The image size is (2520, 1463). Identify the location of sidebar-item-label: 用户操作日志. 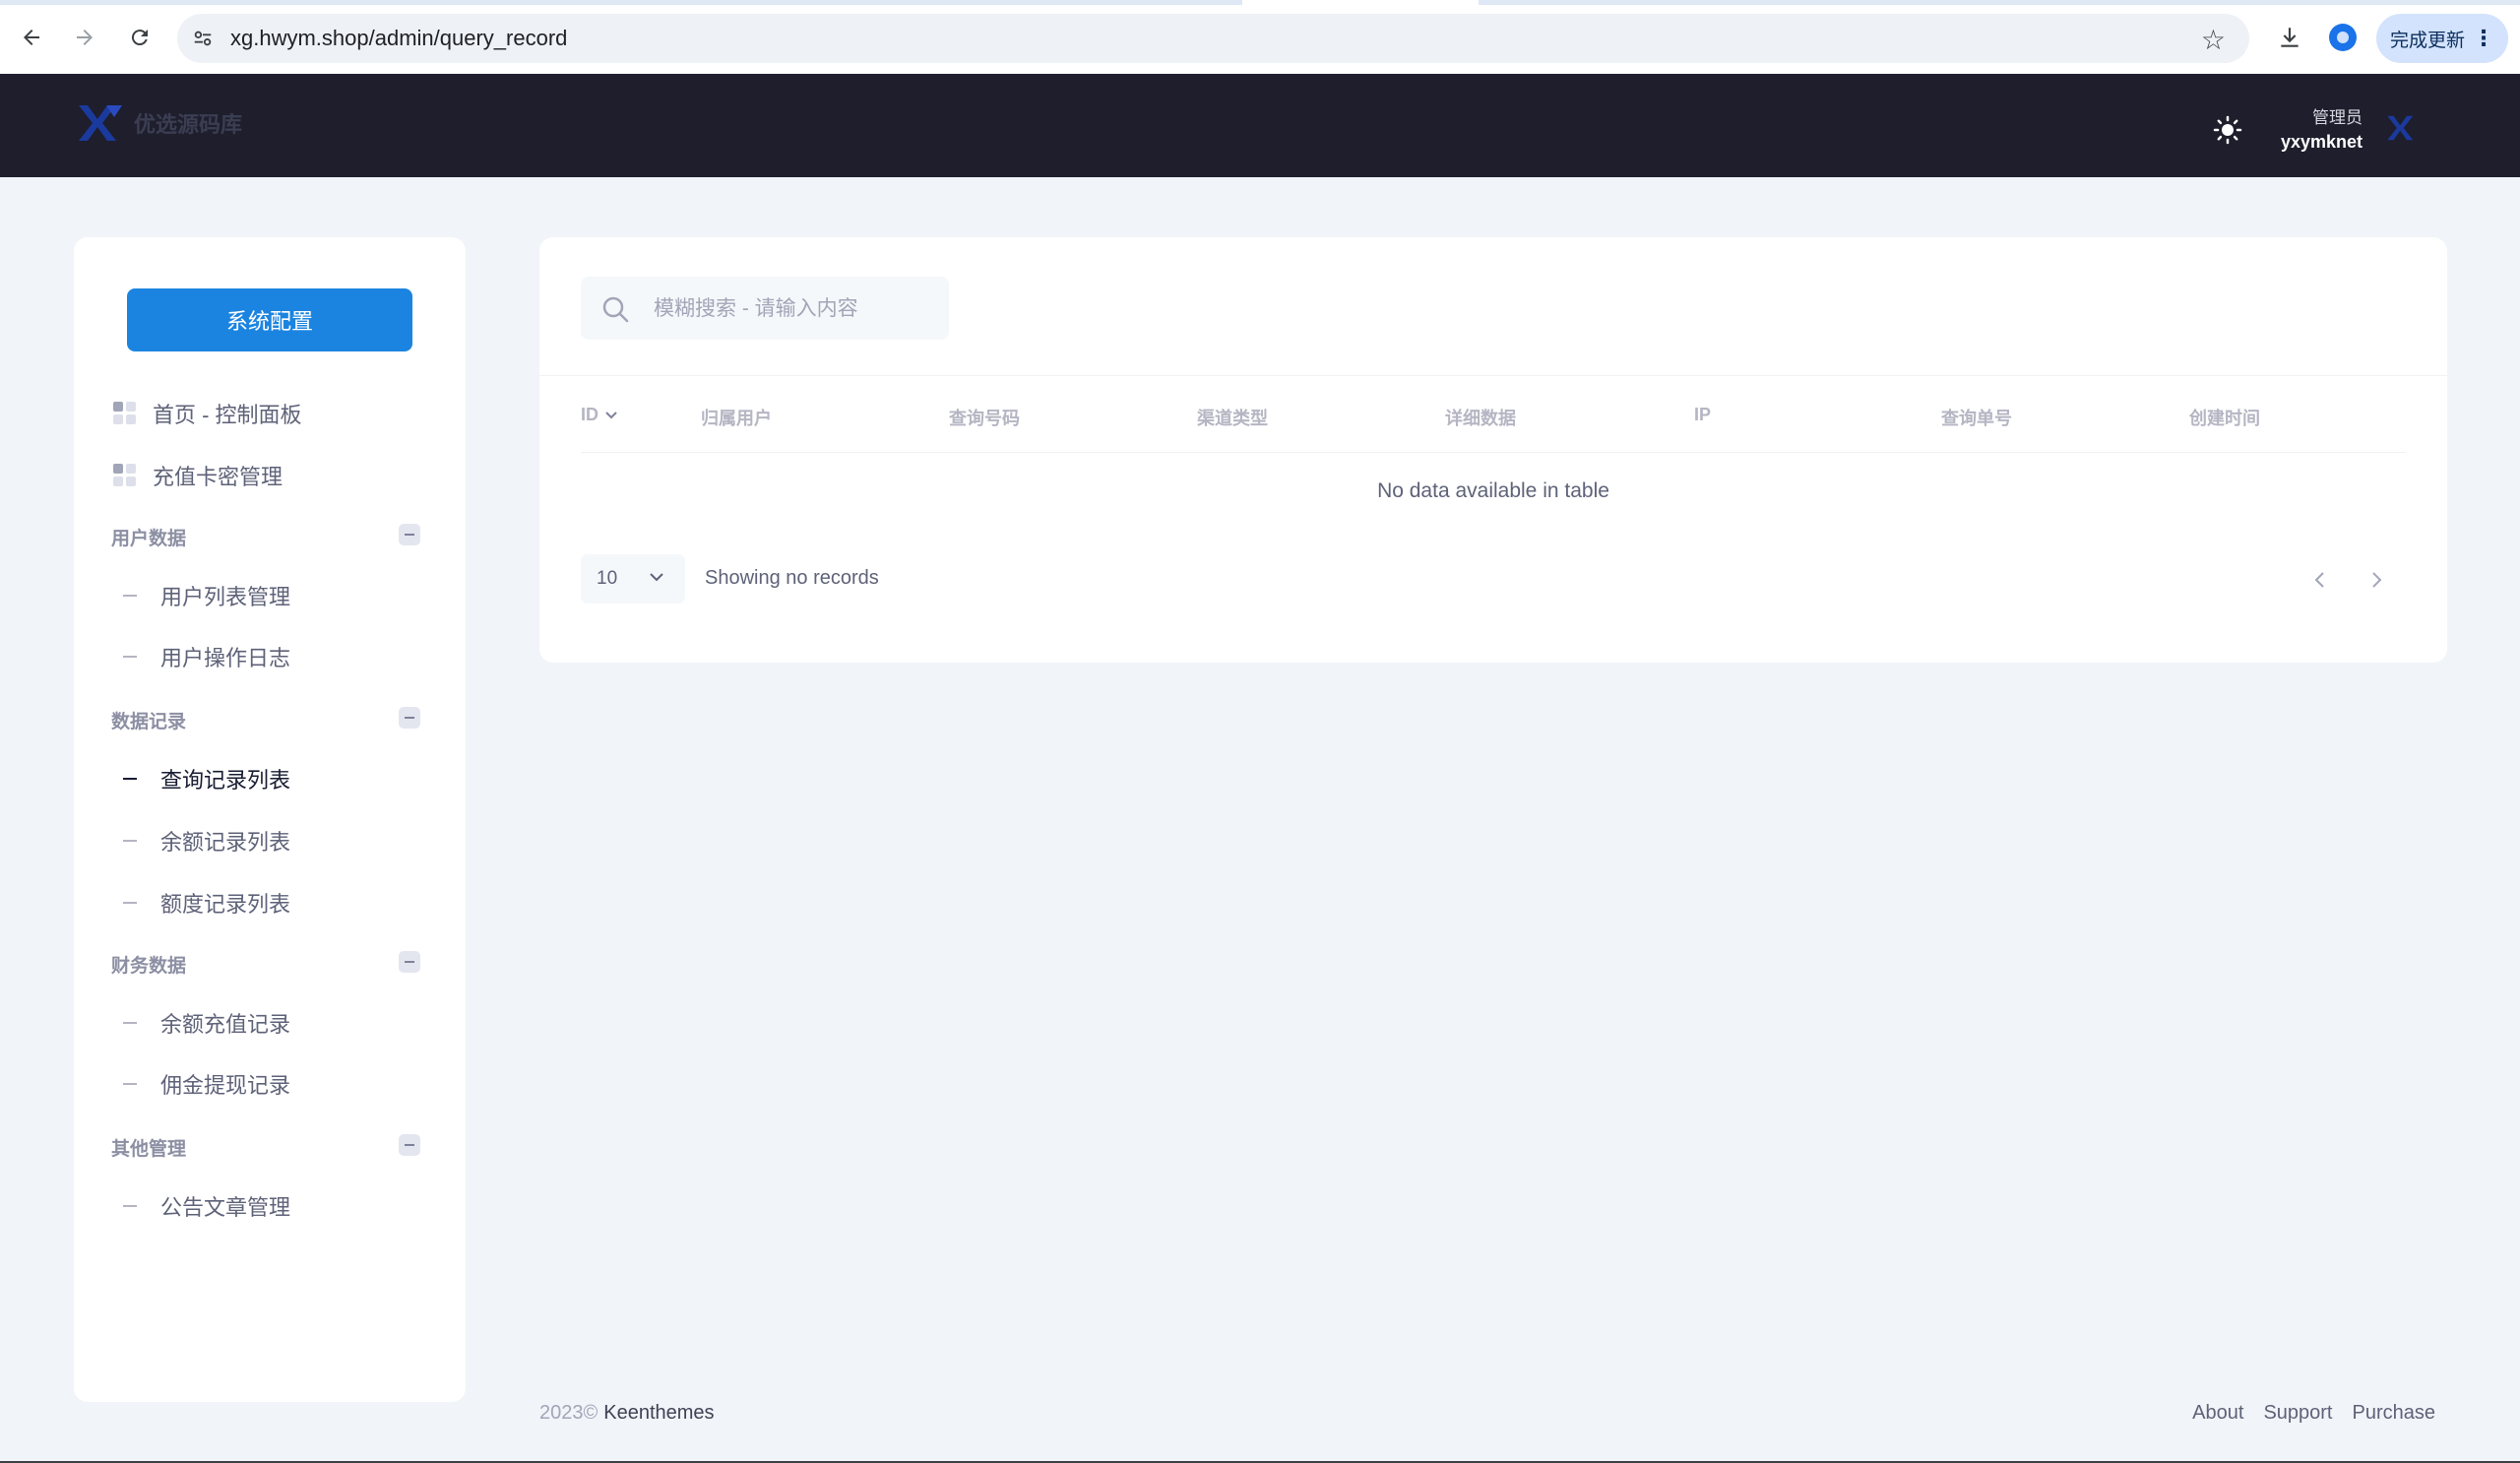
(225, 658).